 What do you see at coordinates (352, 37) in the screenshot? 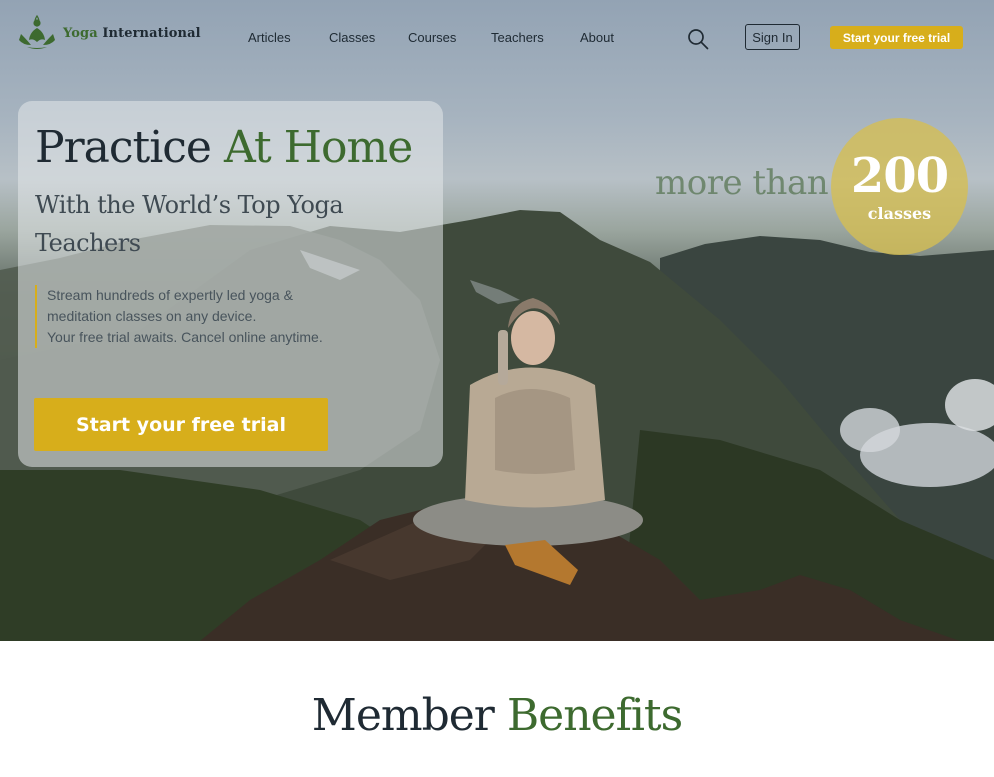
I see `nav-link-classes: Classes` at bounding box center [352, 37].